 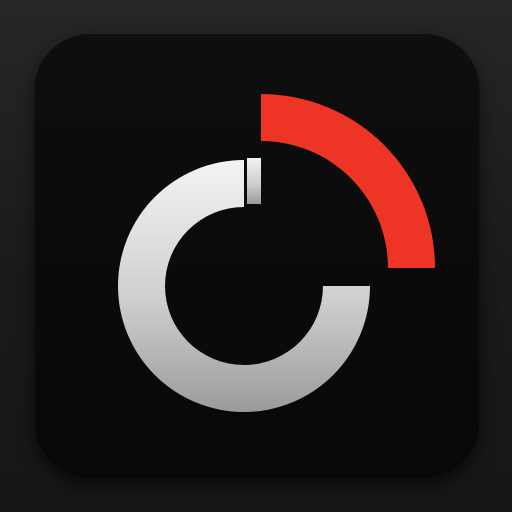 What do you see at coordinates (348, 181) in the screenshot?
I see `gauge-red-segment` at bounding box center [348, 181].